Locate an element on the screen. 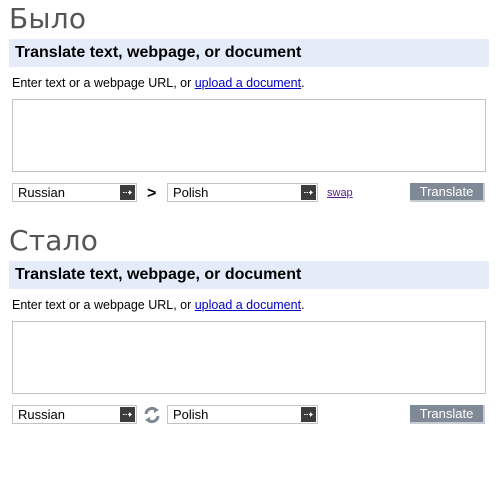 The image size is (500, 482). after-heading: Стало is located at coordinates (54, 240).